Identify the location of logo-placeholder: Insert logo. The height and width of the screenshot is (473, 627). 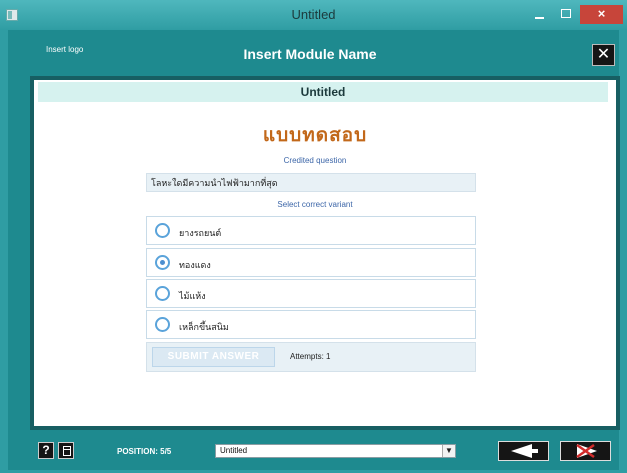
(65, 49).